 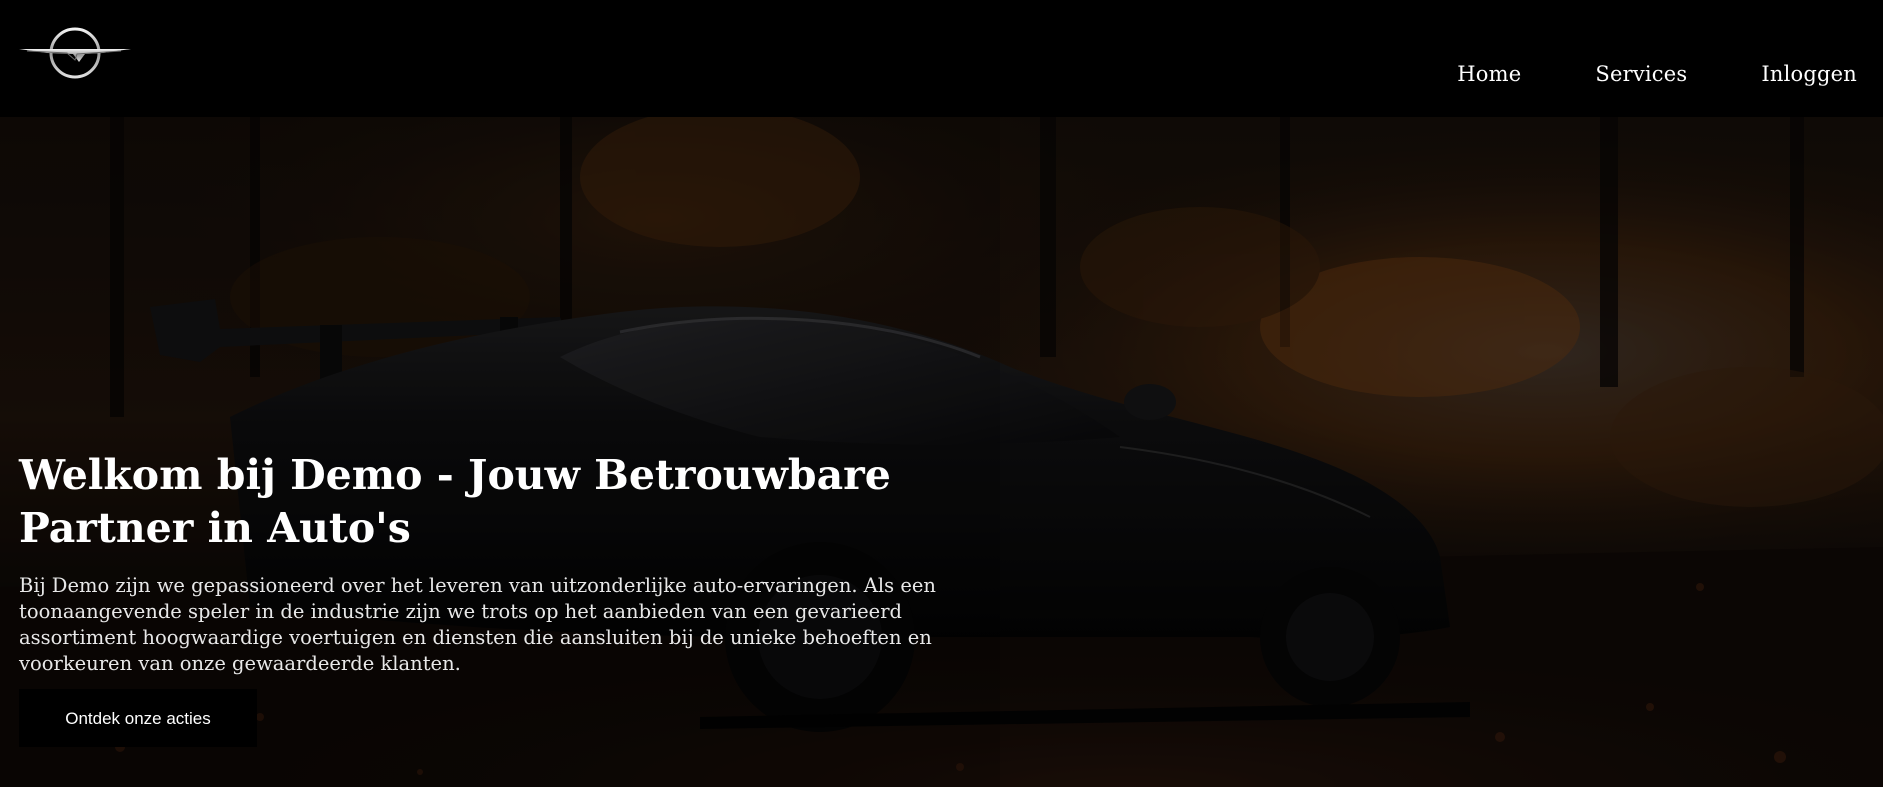 What do you see at coordinates (138, 718) in the screenshot?
I see `discover-deals-button: Ontdek onze acties` at bounding box center [138, 718].